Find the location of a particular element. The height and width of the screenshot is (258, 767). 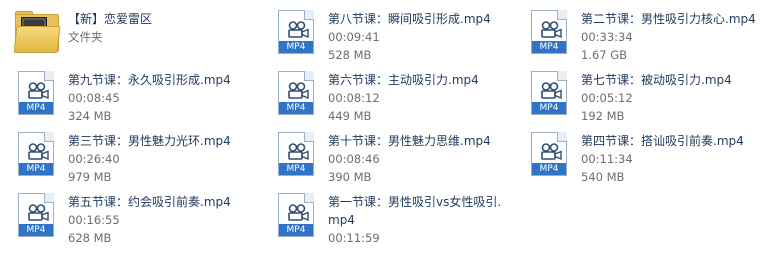

file-size: 1.67 GB is located at coordinates (604, 55).